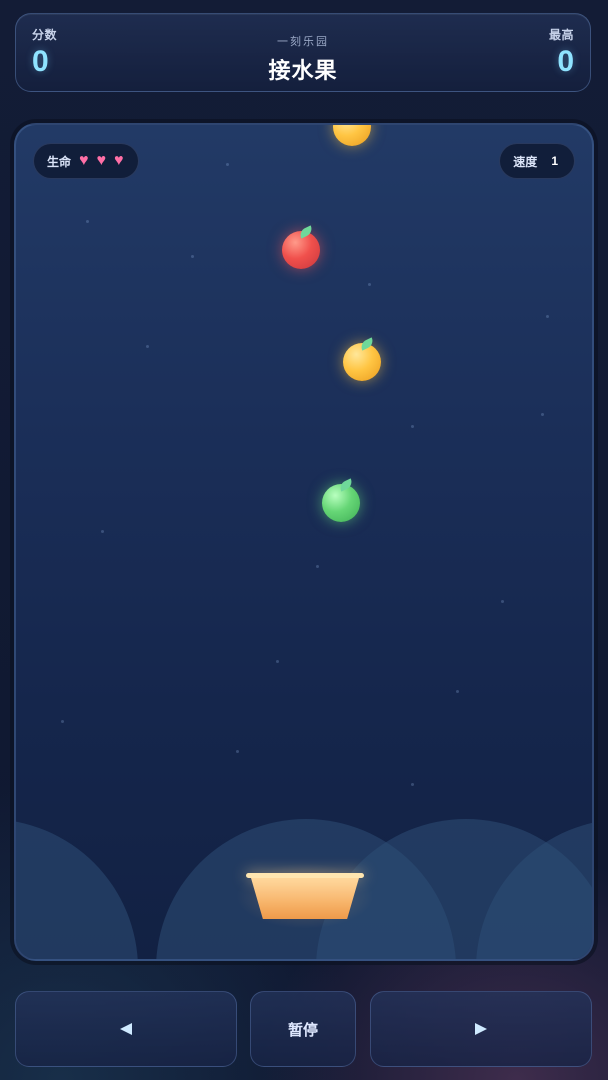  I want to click on pause-label: 暂停, so click(302, 1030).